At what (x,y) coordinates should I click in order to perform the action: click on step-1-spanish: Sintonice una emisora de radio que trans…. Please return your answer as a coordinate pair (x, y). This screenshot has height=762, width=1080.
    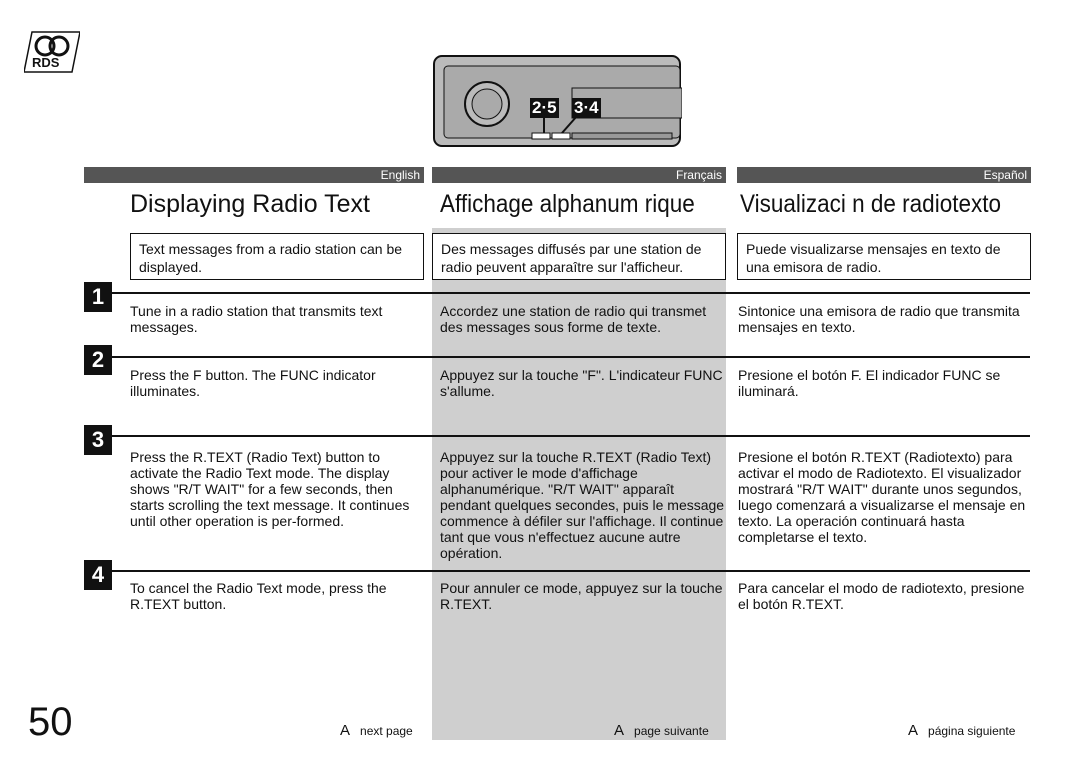
    Looking at the image, I should click on (879, 319).